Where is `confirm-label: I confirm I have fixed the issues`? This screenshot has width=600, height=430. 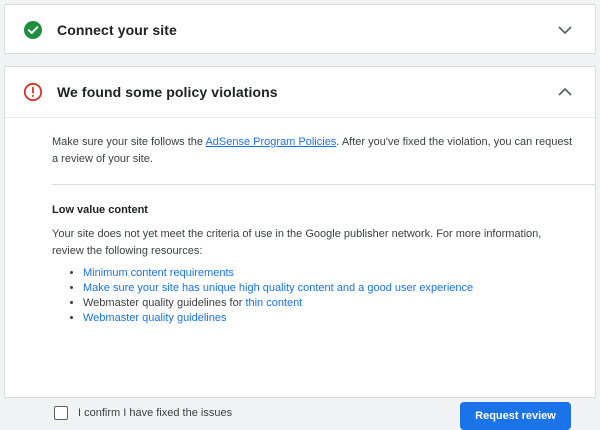
confirm-label: I confirm I have fixed the issues is located at coordinates (155, 413).